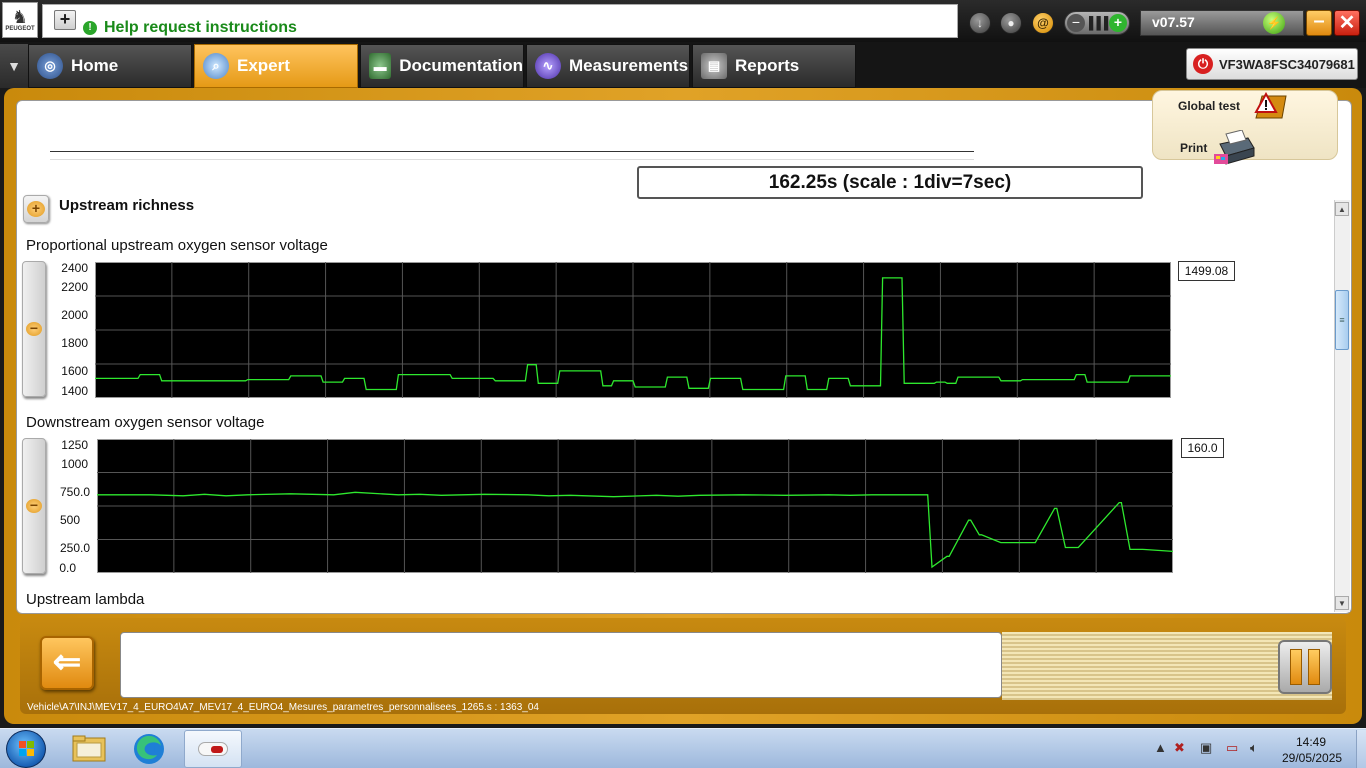 The image size is (1366, 768). What do you see at coordinates (145, 422) in the screenshot?
I see `chart-title: Downstream oxygen sensor voltage` at bounding box center [145, 422].